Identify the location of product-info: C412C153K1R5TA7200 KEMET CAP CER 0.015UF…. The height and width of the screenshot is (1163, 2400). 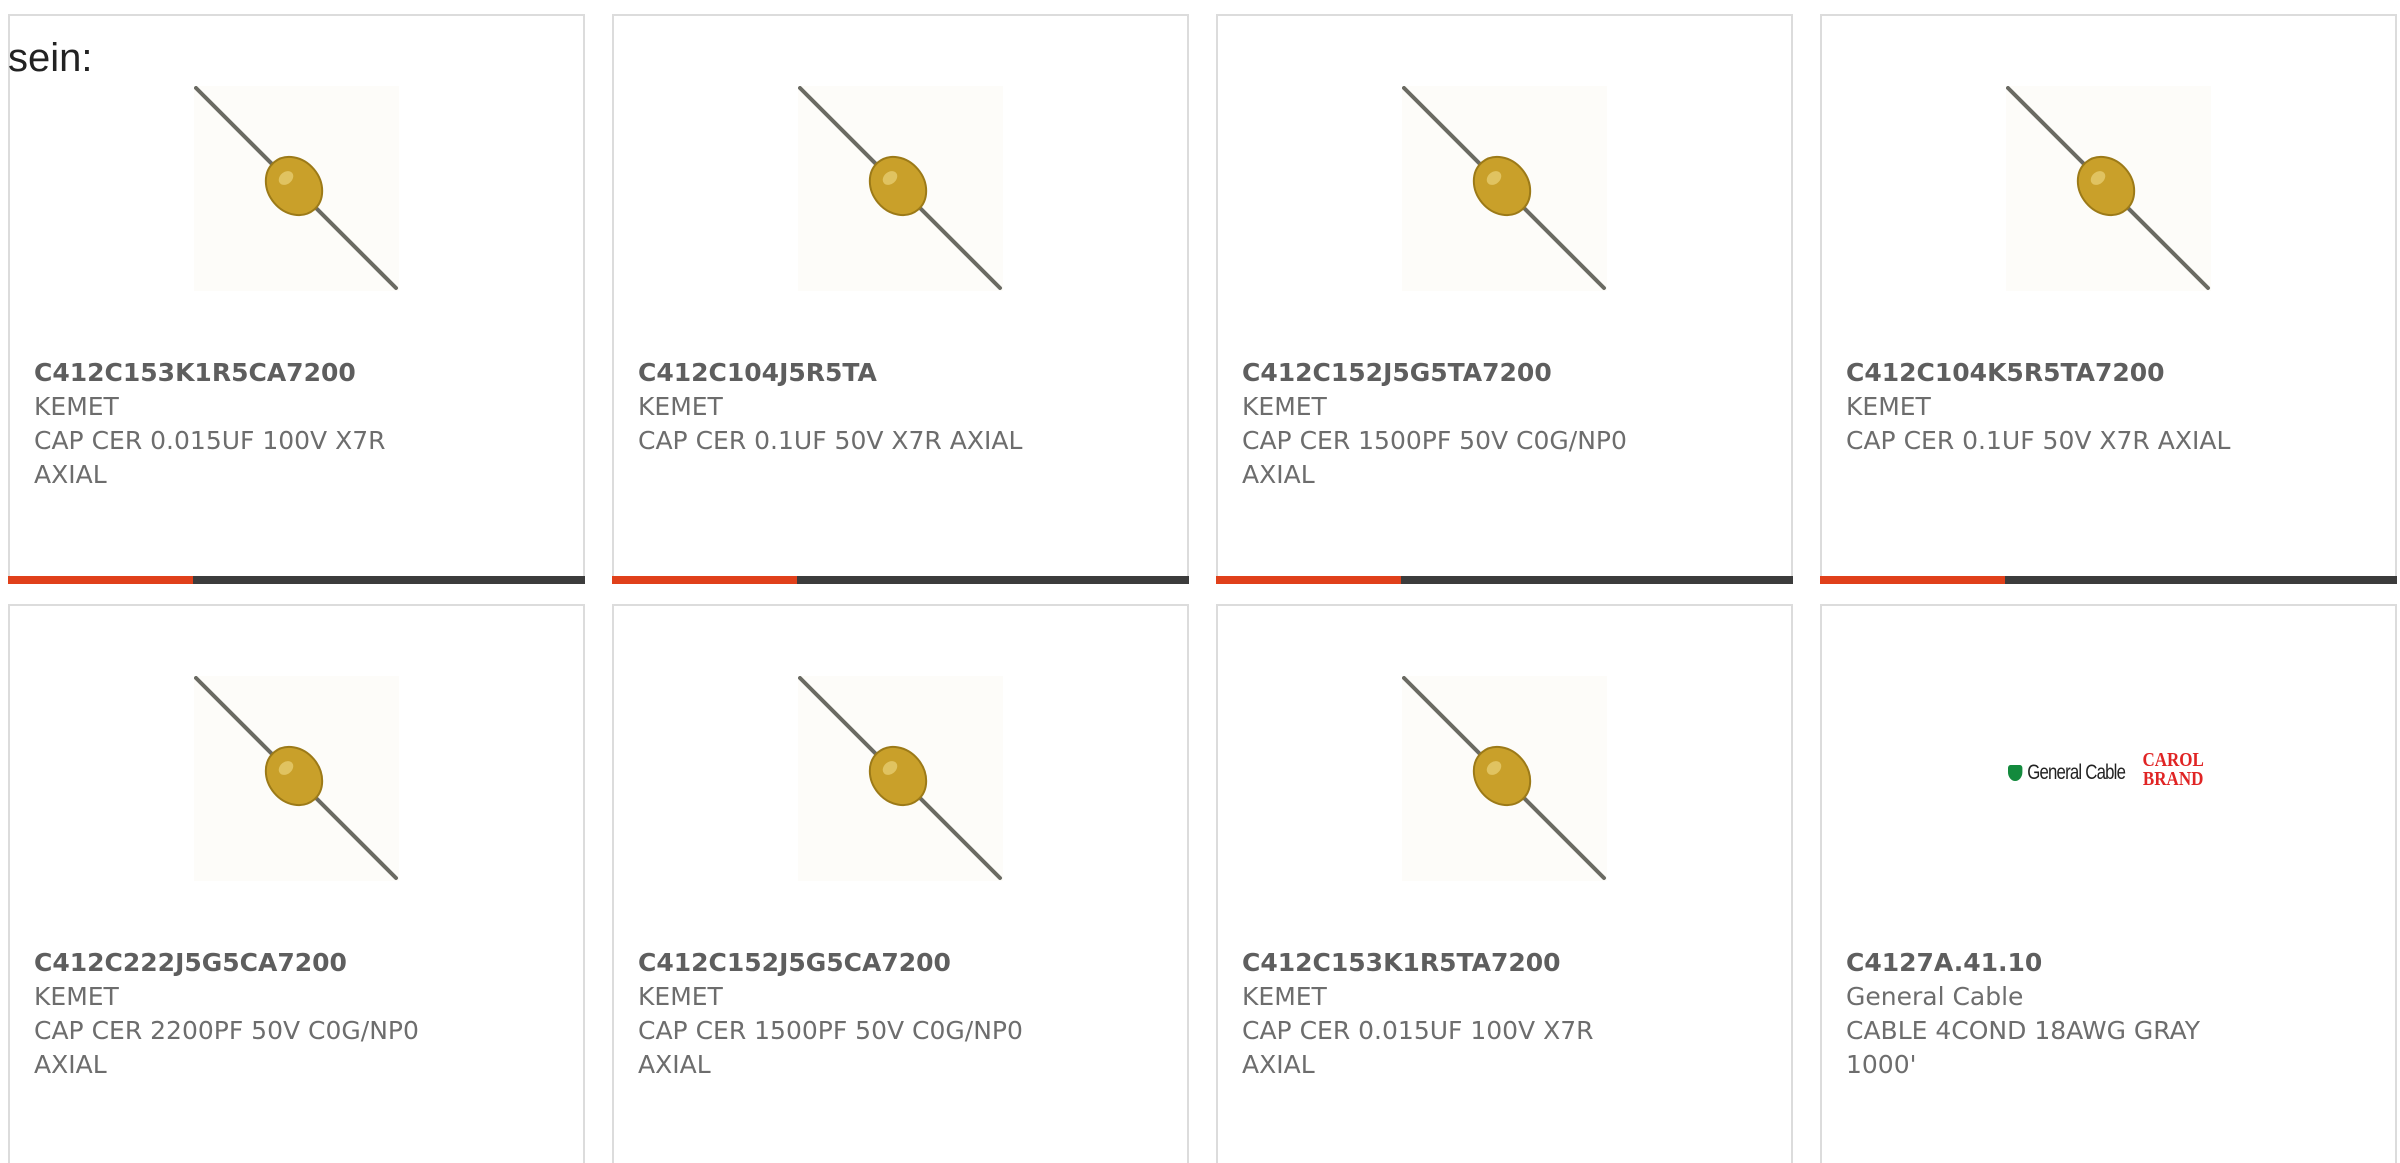
(1452, 1014).